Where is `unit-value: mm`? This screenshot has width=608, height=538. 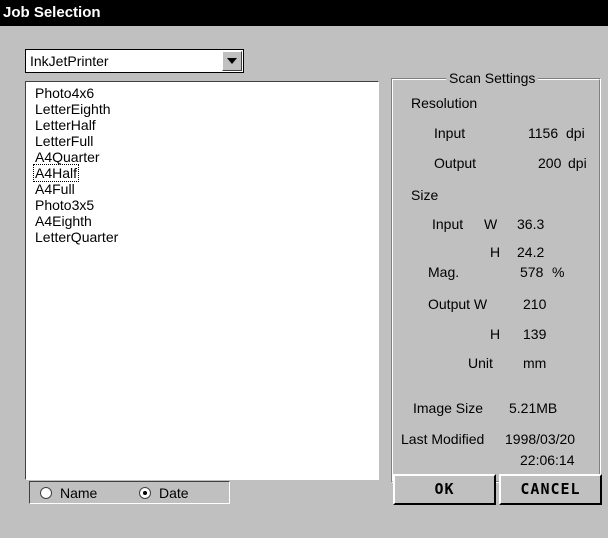 unit-value: mm is located at coordinates (535, 363).